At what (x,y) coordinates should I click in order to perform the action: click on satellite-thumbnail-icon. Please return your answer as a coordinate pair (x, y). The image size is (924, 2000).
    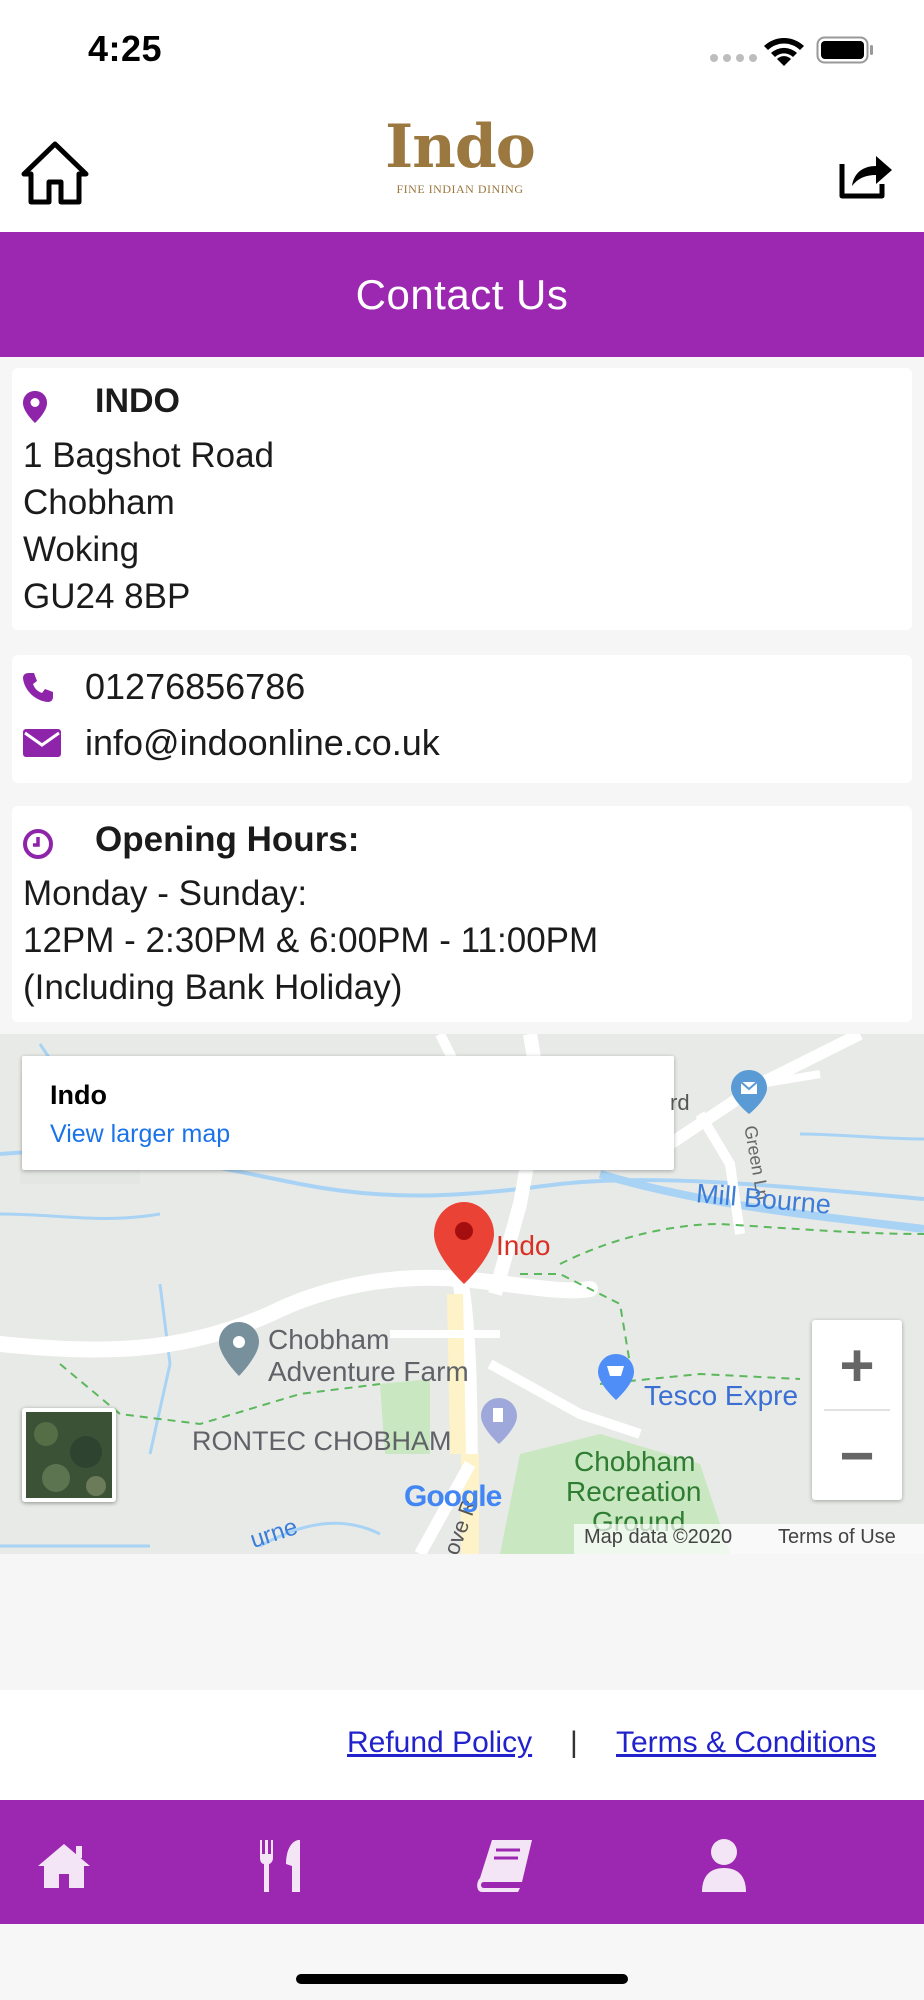
    Looking at the image, I should click on (69, 1455).